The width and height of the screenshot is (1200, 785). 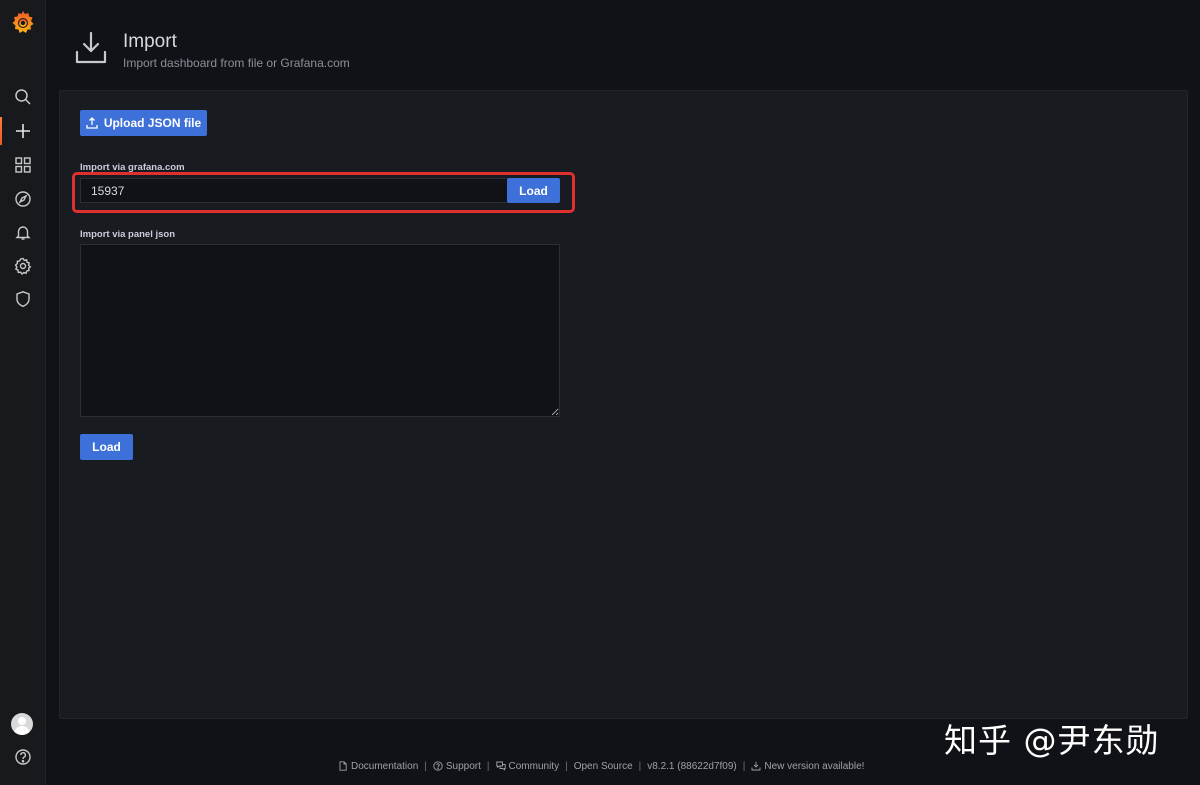 I want to click on watermark: 知乎 @尹东勋, so click(x=1052, y=740).